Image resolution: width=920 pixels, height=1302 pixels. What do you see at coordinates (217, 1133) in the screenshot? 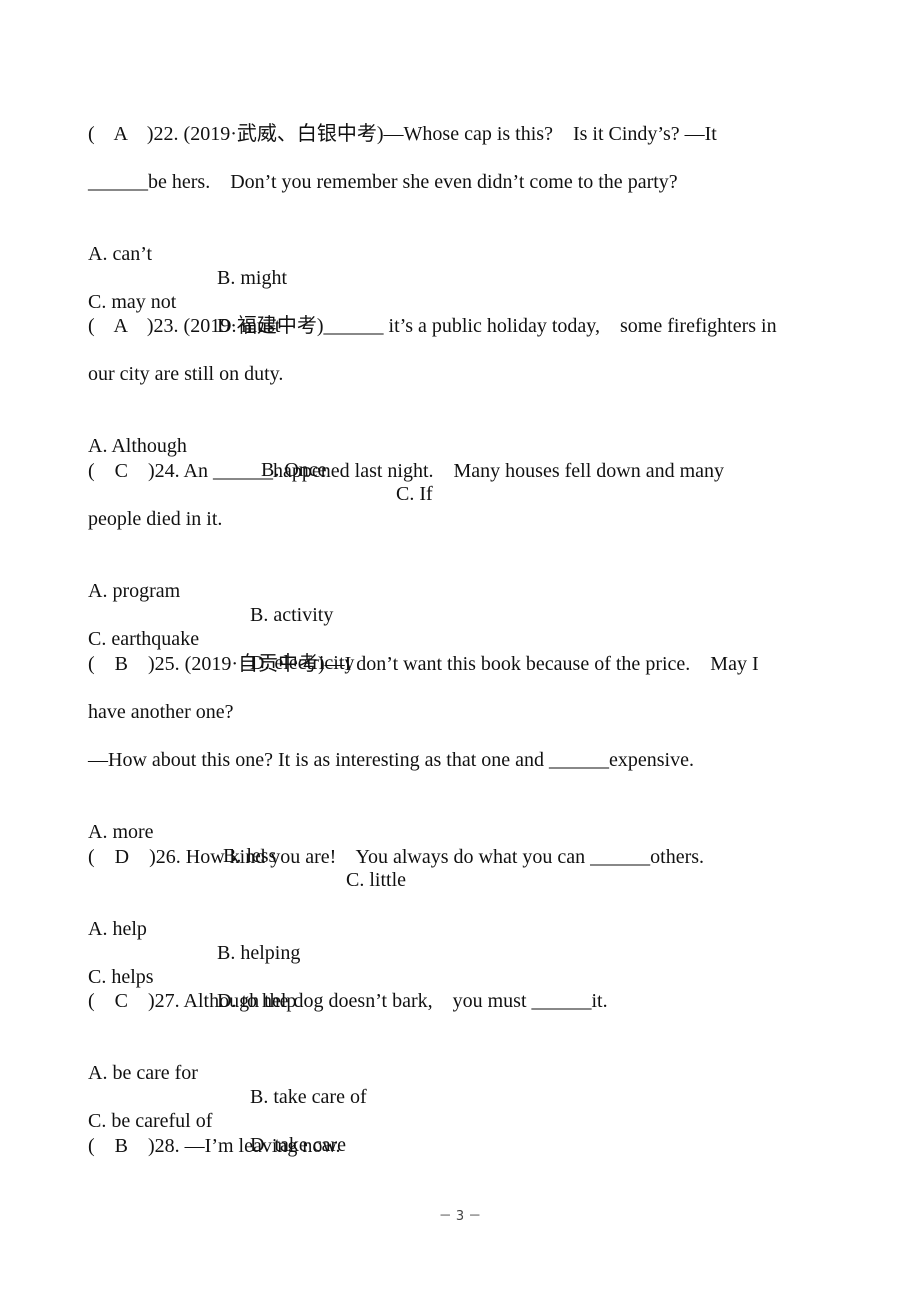
I see `question-27-options-row-2: C. be careful of D. take care` at bounding box center [217, 1133].